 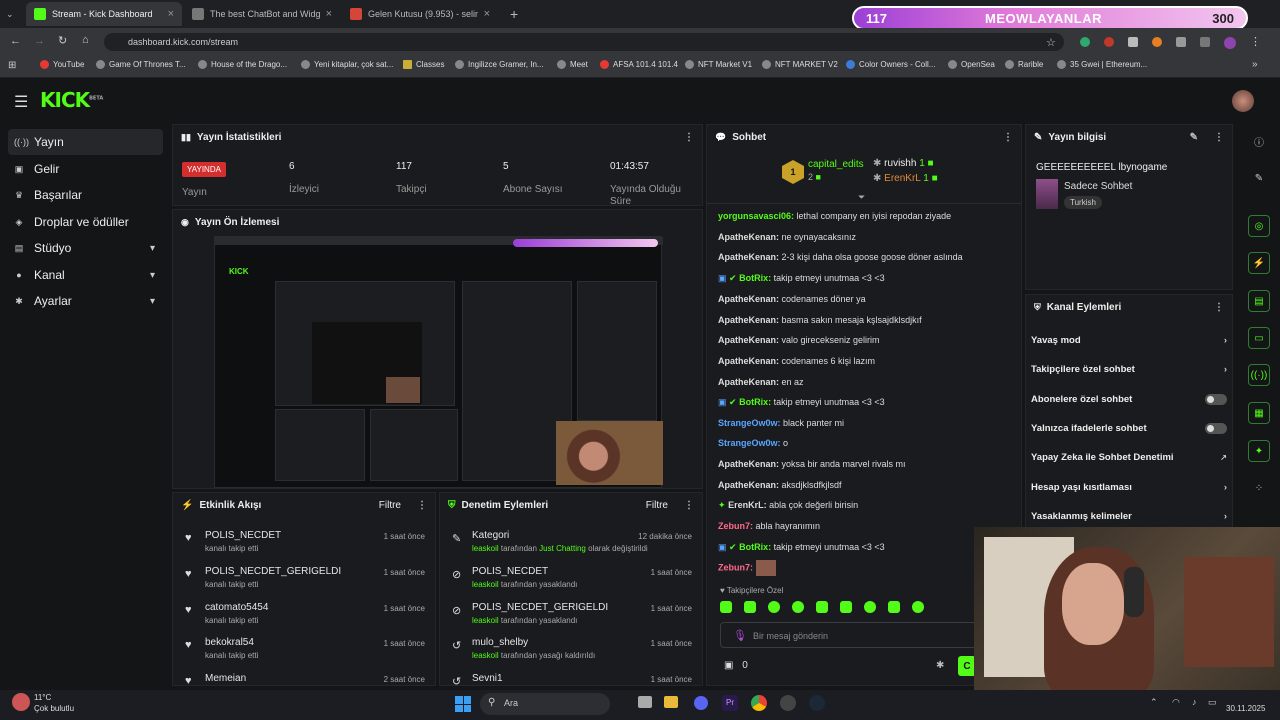 What do you see at coordinates (512, 14) in the screenshot?
I see `new-tab-button: +` at bounding box center [512, 14].